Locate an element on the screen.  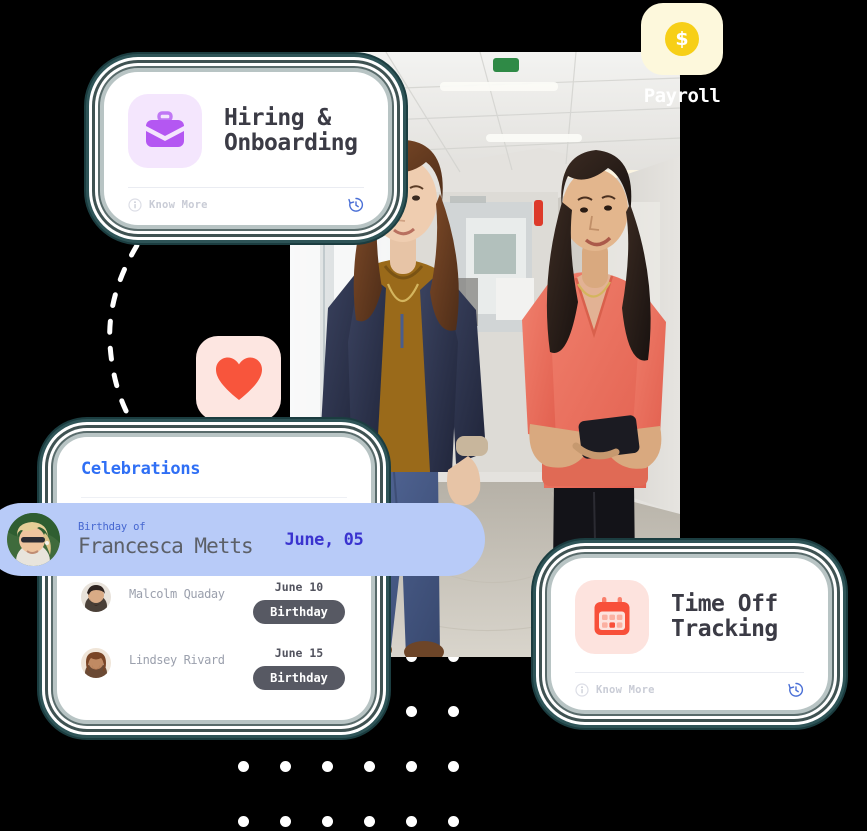
highlight-person-name: Francesca Metts is located at coordinates (166, 546).